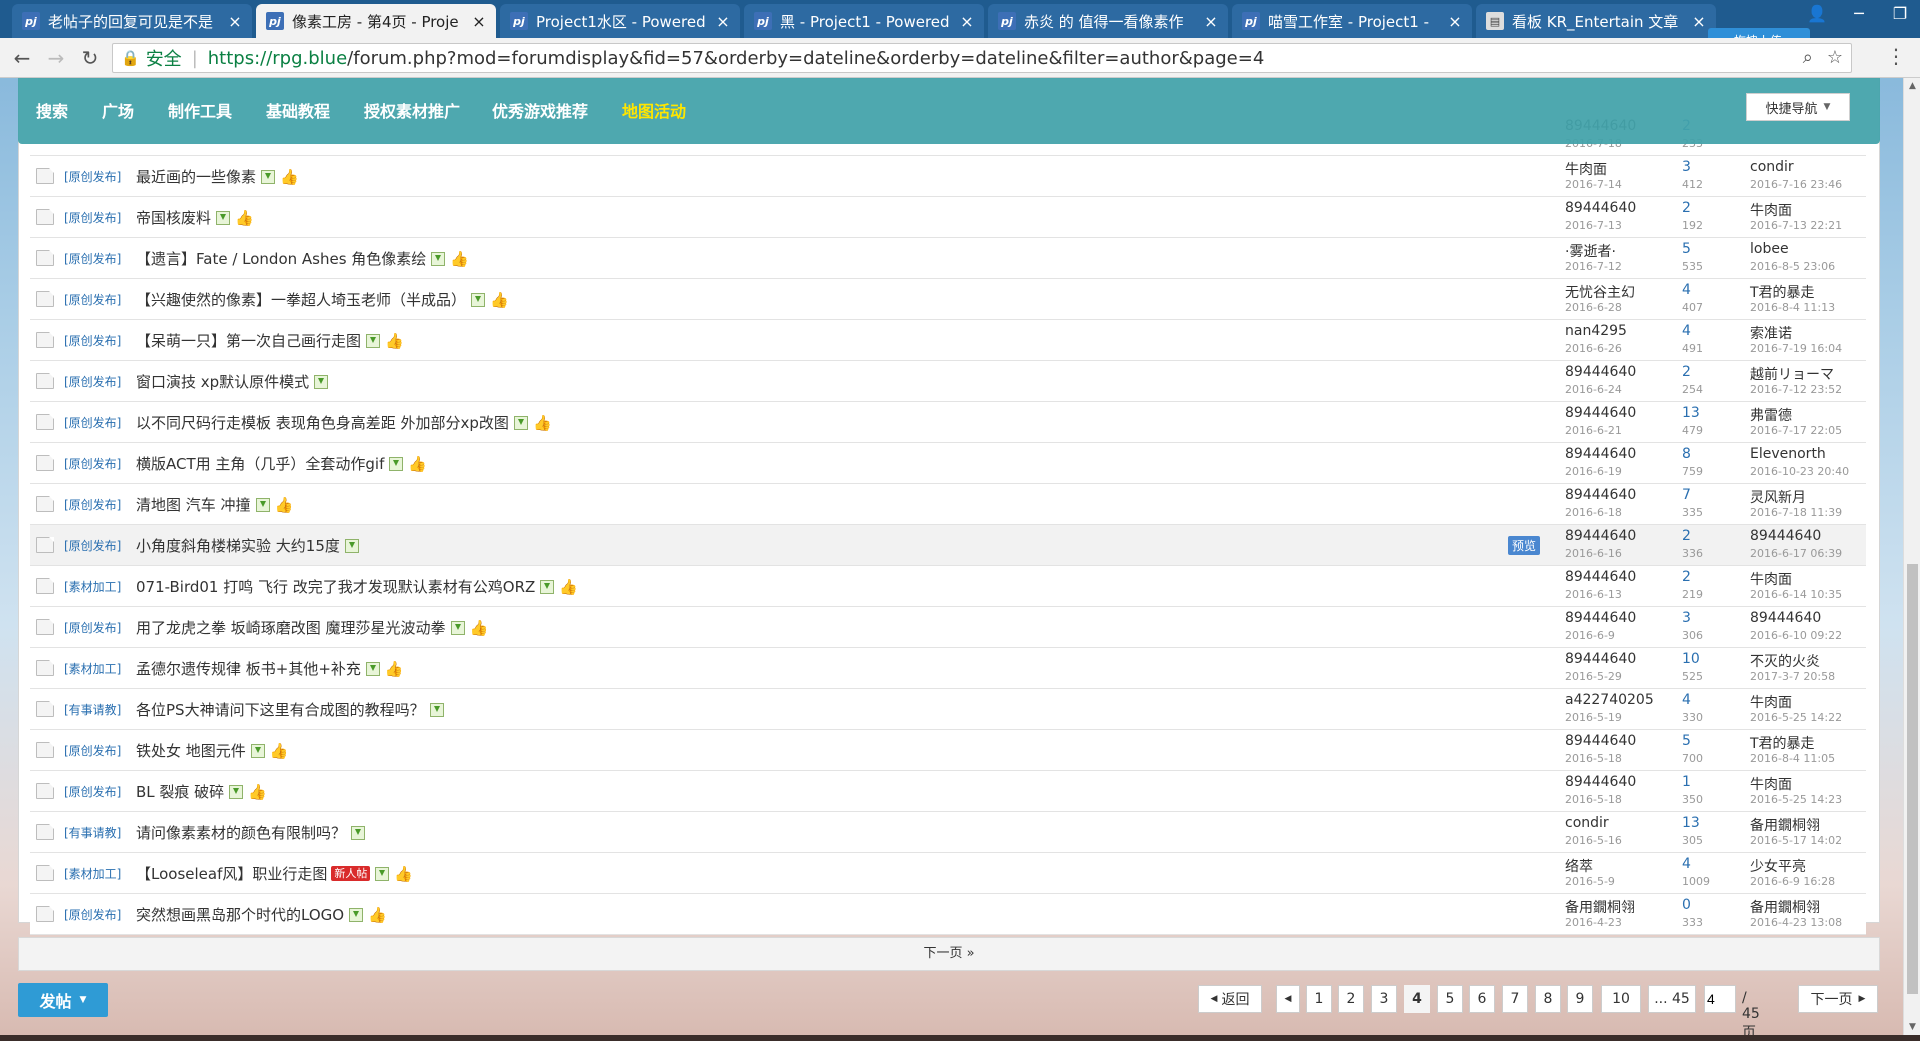 Image resolution: width=1920 pixels, height=1041 pixels. I want to click on browser-tab: ▤ 看板 KR_Entertain 文章 ×, so click(1596, 21).